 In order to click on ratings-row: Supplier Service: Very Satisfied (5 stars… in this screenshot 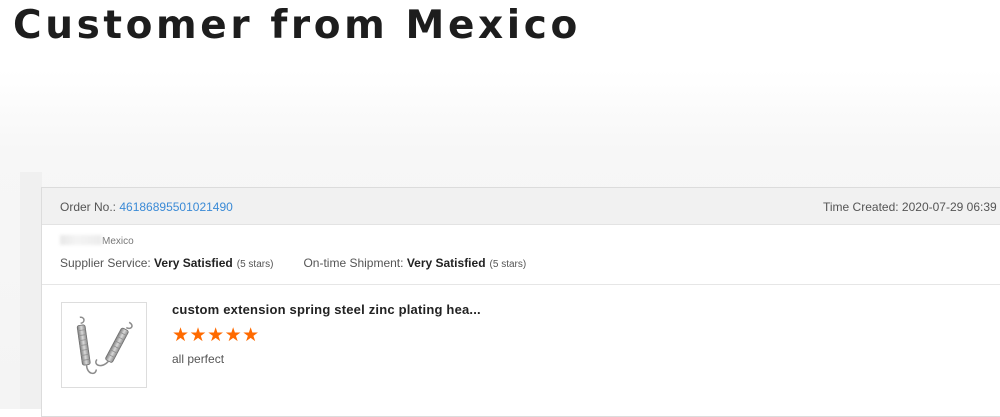, I will do `click(293, 263)`.